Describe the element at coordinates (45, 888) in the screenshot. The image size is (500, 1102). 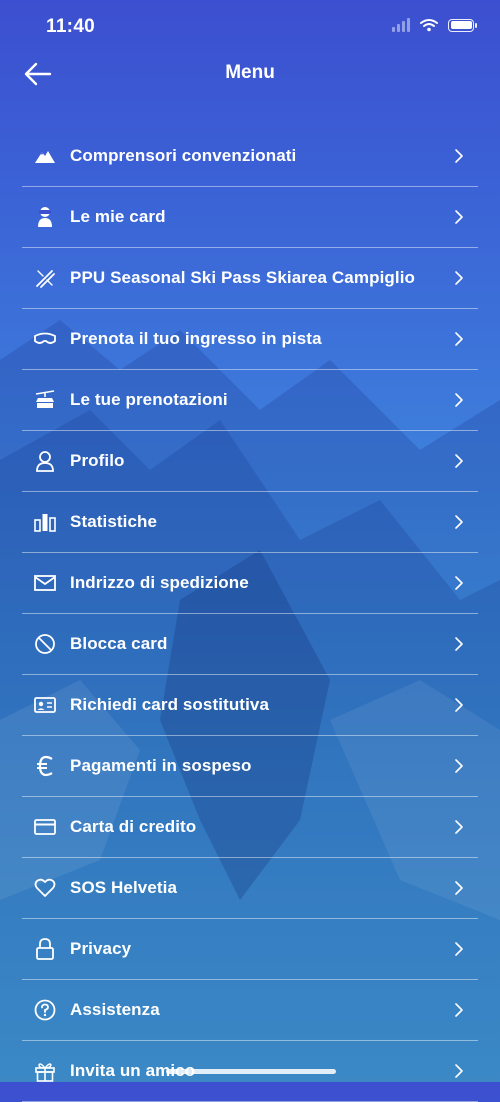
I see `heart-icon` at that location.